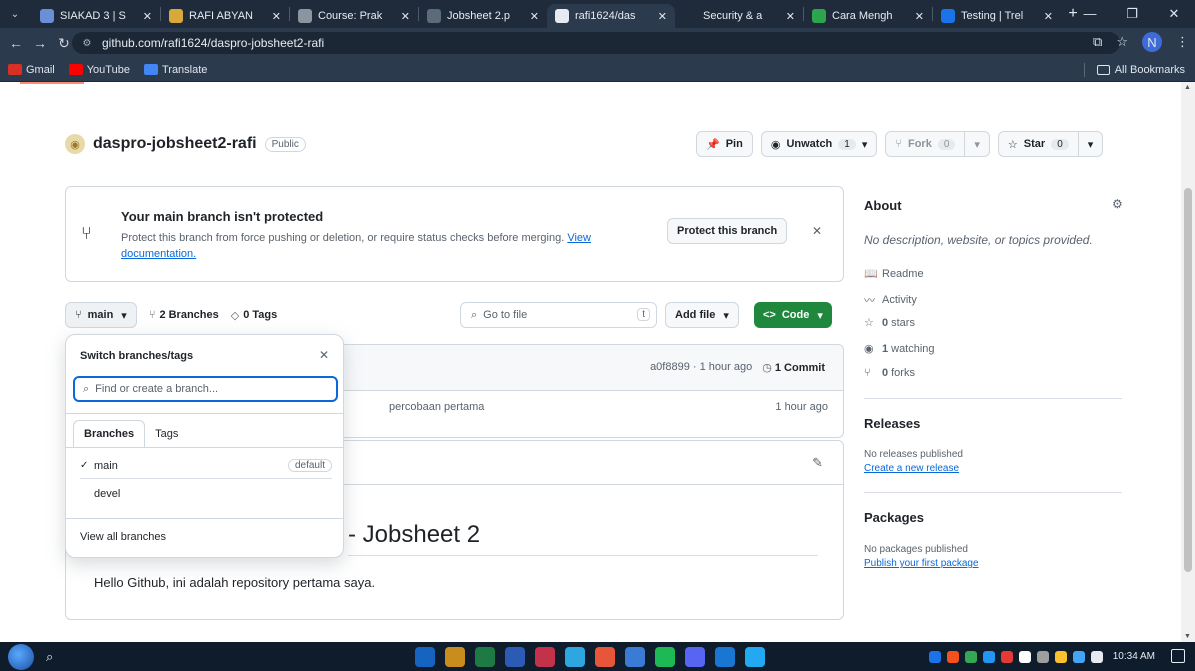  Describe the element at coordinates (793, 367) in the screenshot. I see `commits-link: ◷ 1 Commit` at that location.